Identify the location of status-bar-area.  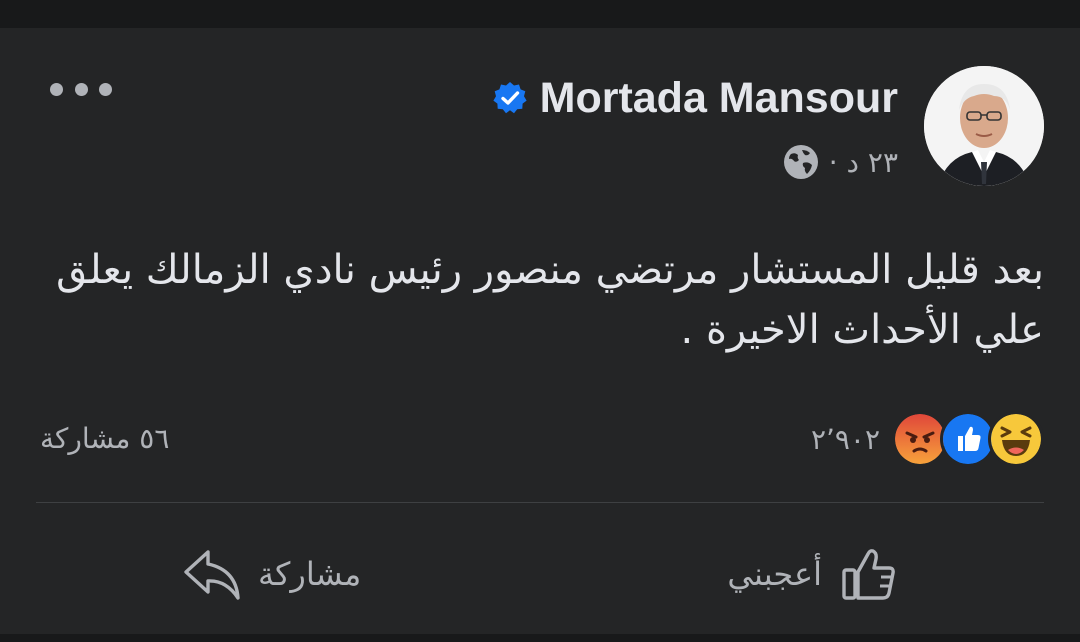
(540, 14).